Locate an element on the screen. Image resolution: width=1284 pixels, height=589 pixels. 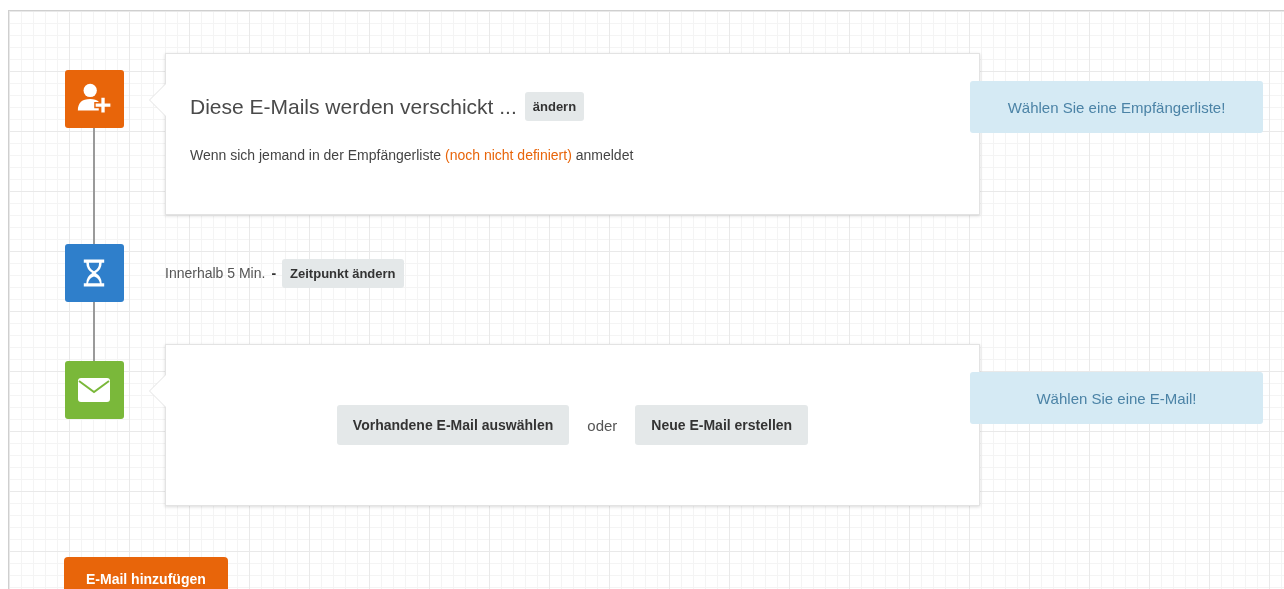
delay-label: Innerhalb 5 Min. is located at coordinates (215, 273).